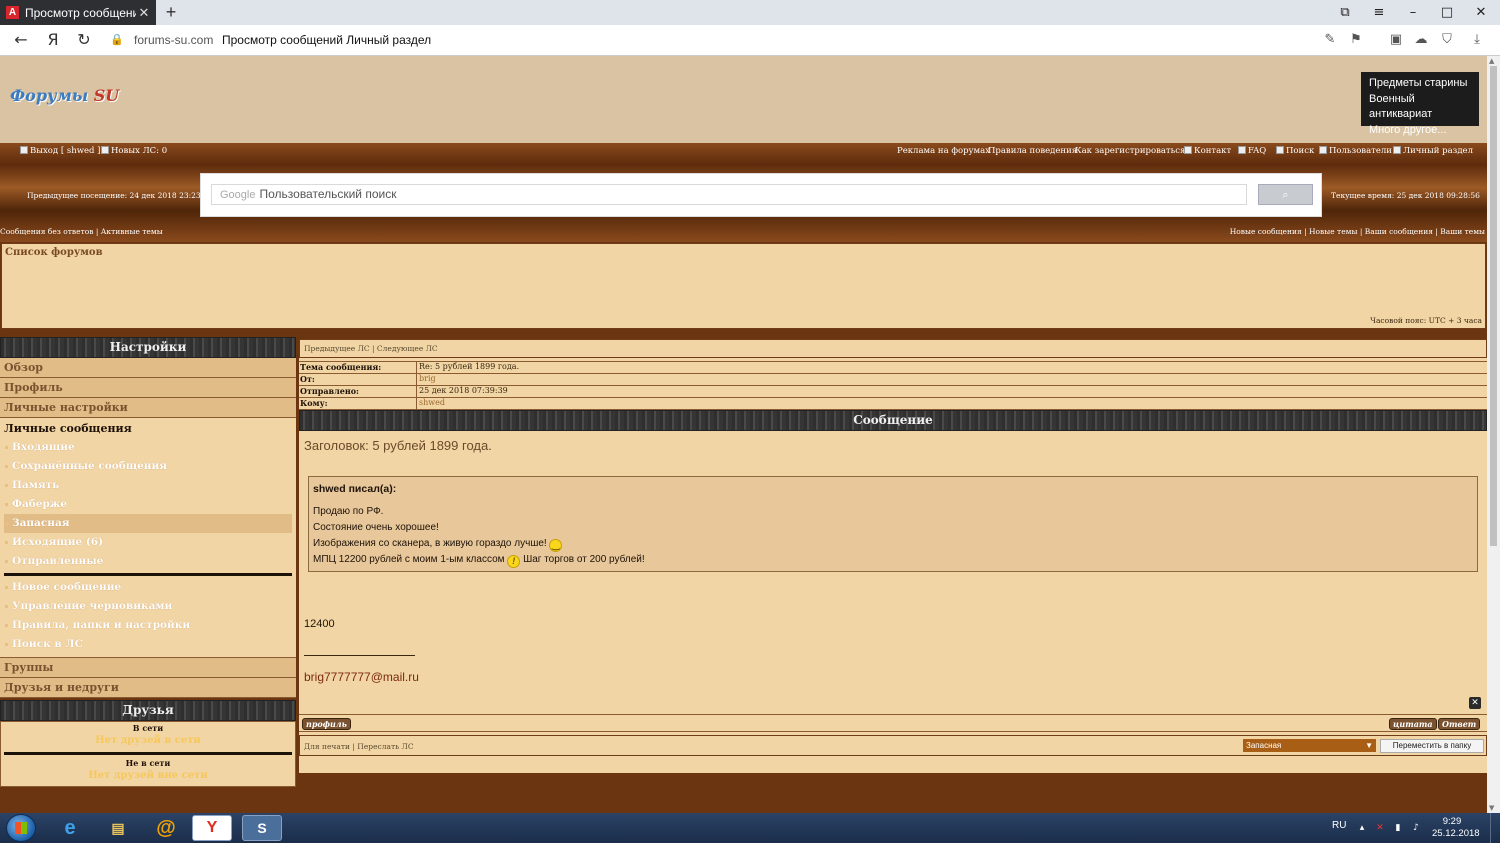  I want to click on quote-button: цитата, so click(1413, 724).